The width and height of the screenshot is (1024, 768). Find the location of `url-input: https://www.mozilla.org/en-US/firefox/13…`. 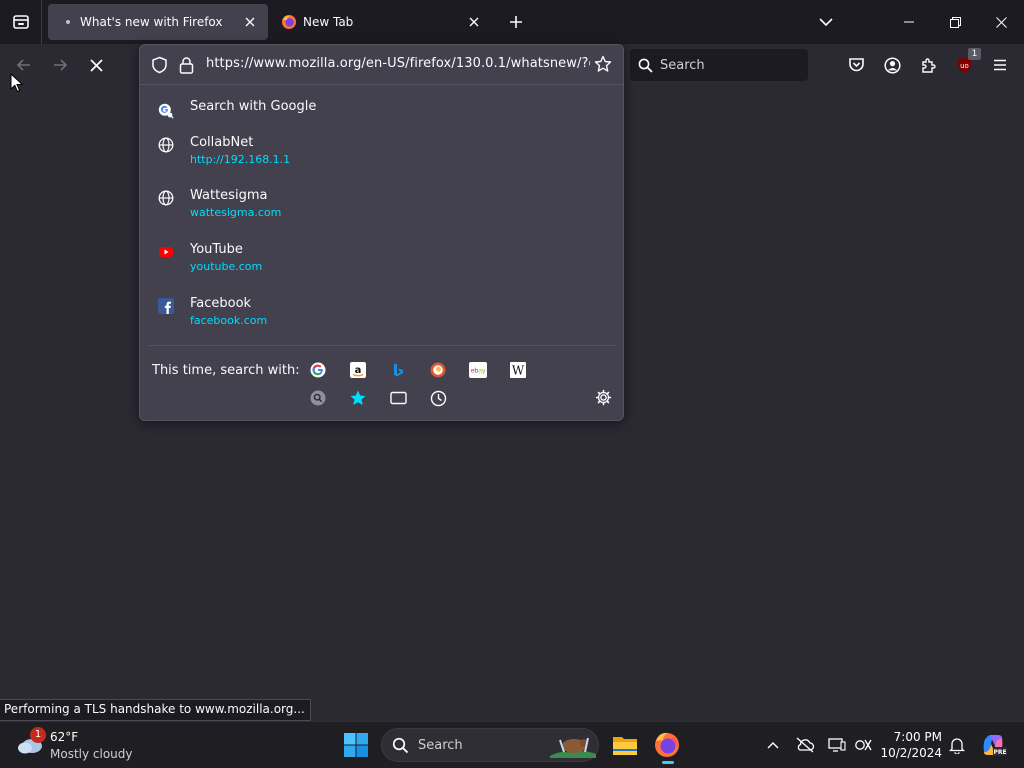

url-input: https://www.mozilla.org/en-US/firefox/13… is located at coordinates (398, 63).